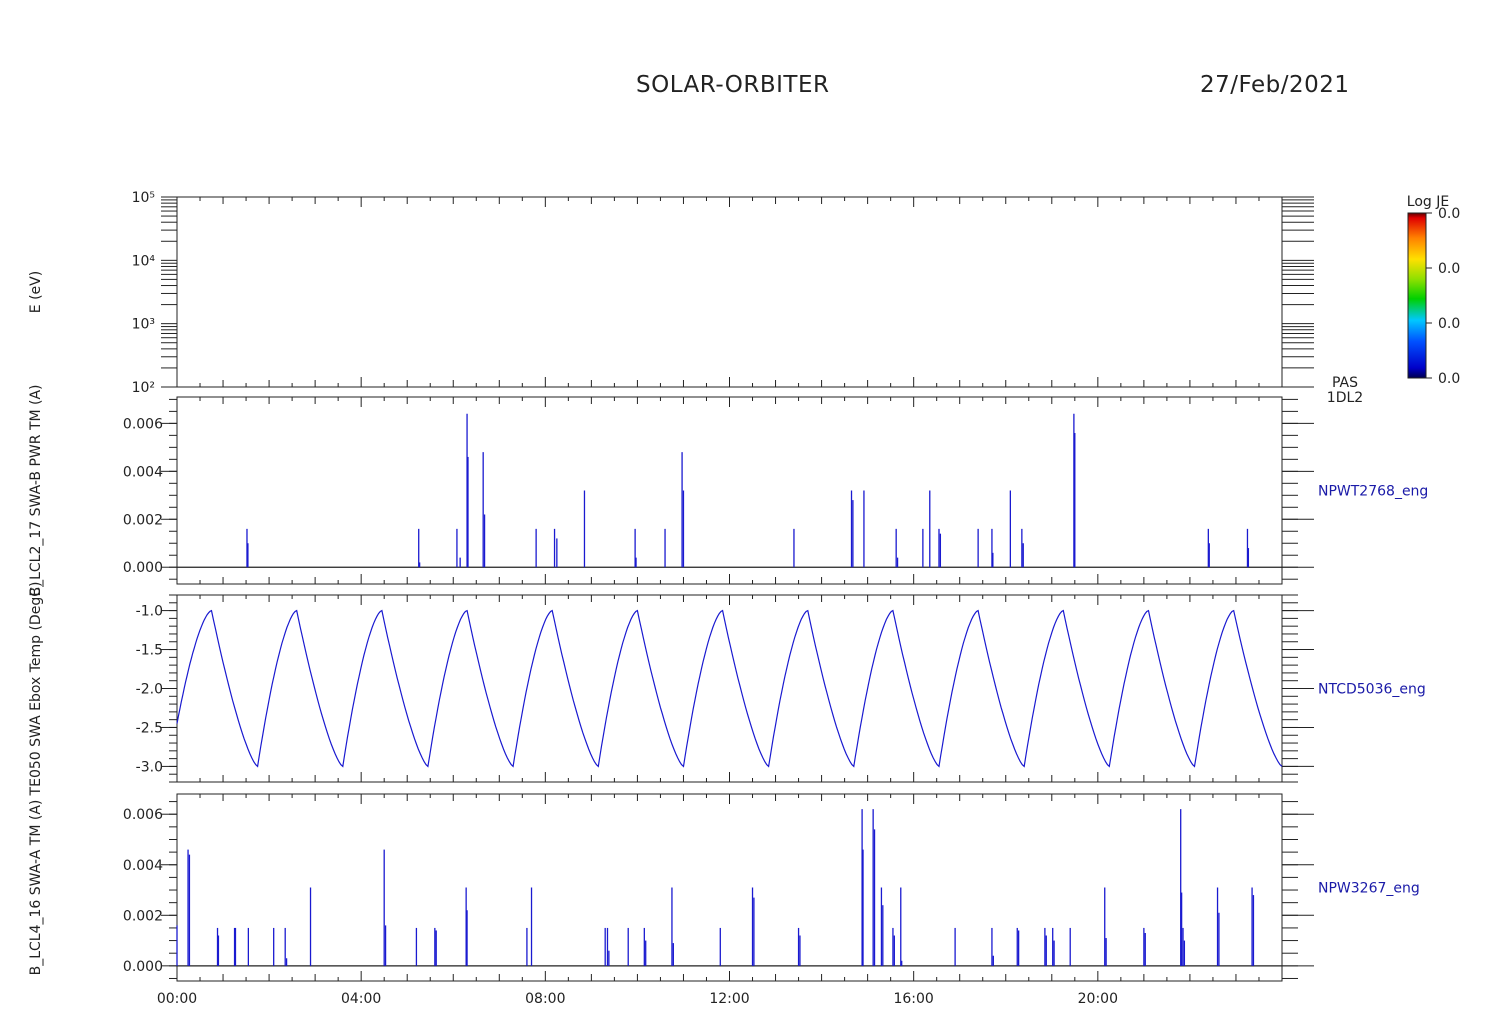 This screenshot has width=1512, height=1020. What do you see at coordinates (36, 490) in the screenshot?
I see `y-axis-label: B_LCL2_17 SWA-B PWR TM (A)` at bounding box center [36, 490].